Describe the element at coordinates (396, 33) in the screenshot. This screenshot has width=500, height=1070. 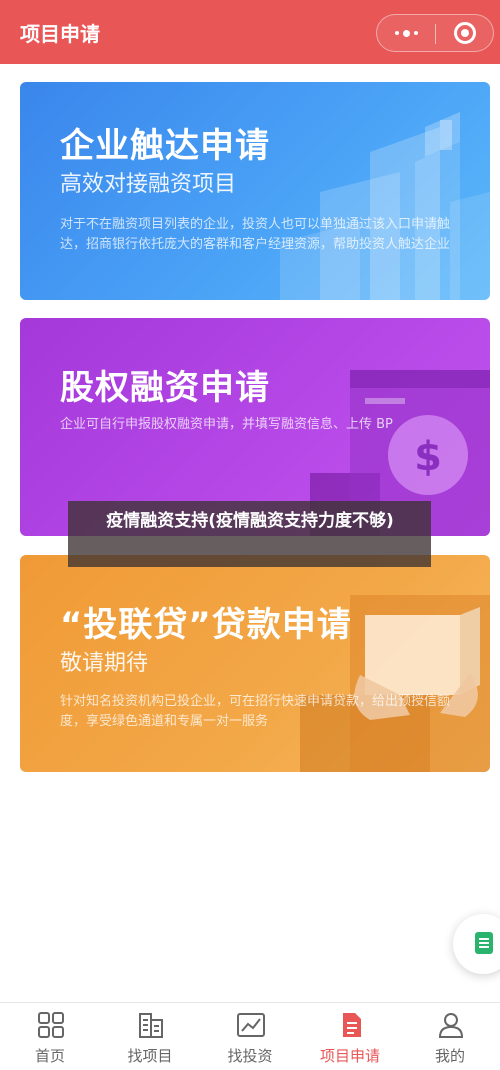
I see `more-dots-icon` at that location.